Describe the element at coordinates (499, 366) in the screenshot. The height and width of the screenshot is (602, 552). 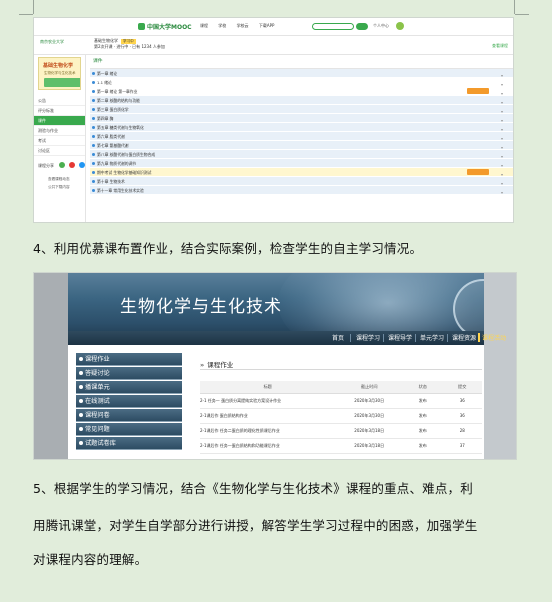
I see `page-margin-right` at that location.